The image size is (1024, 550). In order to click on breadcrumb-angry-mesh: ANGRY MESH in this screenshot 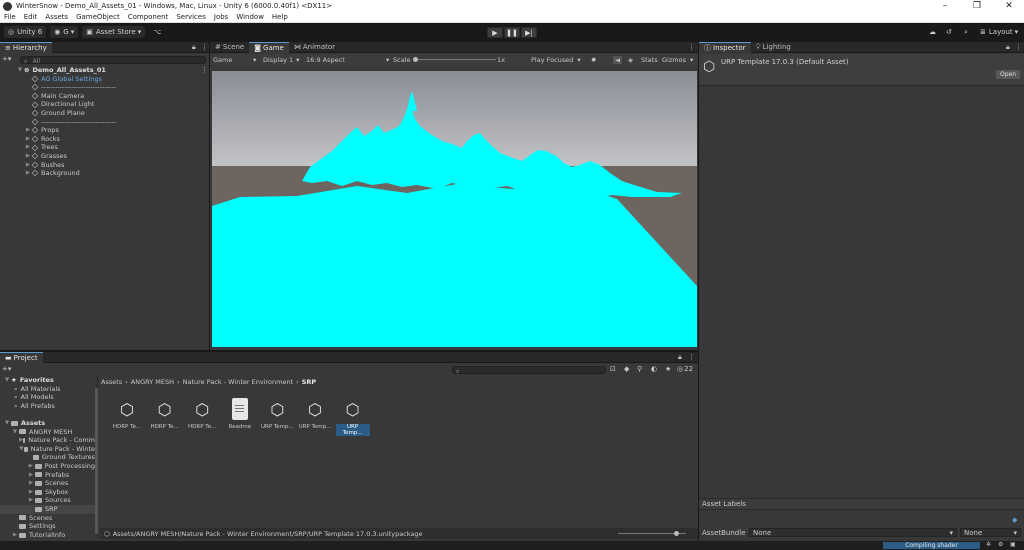, I will do `click(152, 382)`.